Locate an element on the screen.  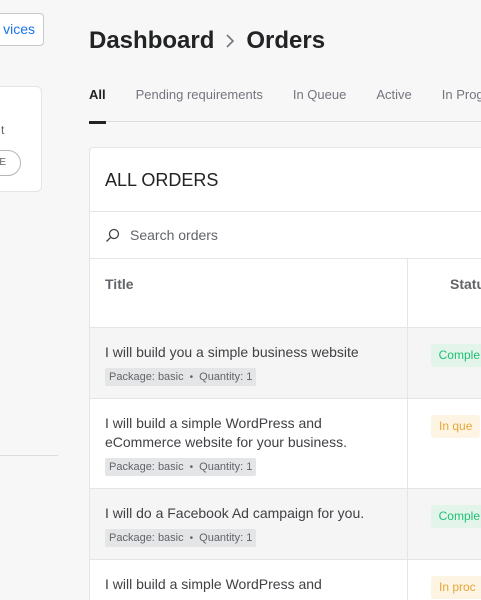
chevron-right-icon is located at coordinates (230, 41).